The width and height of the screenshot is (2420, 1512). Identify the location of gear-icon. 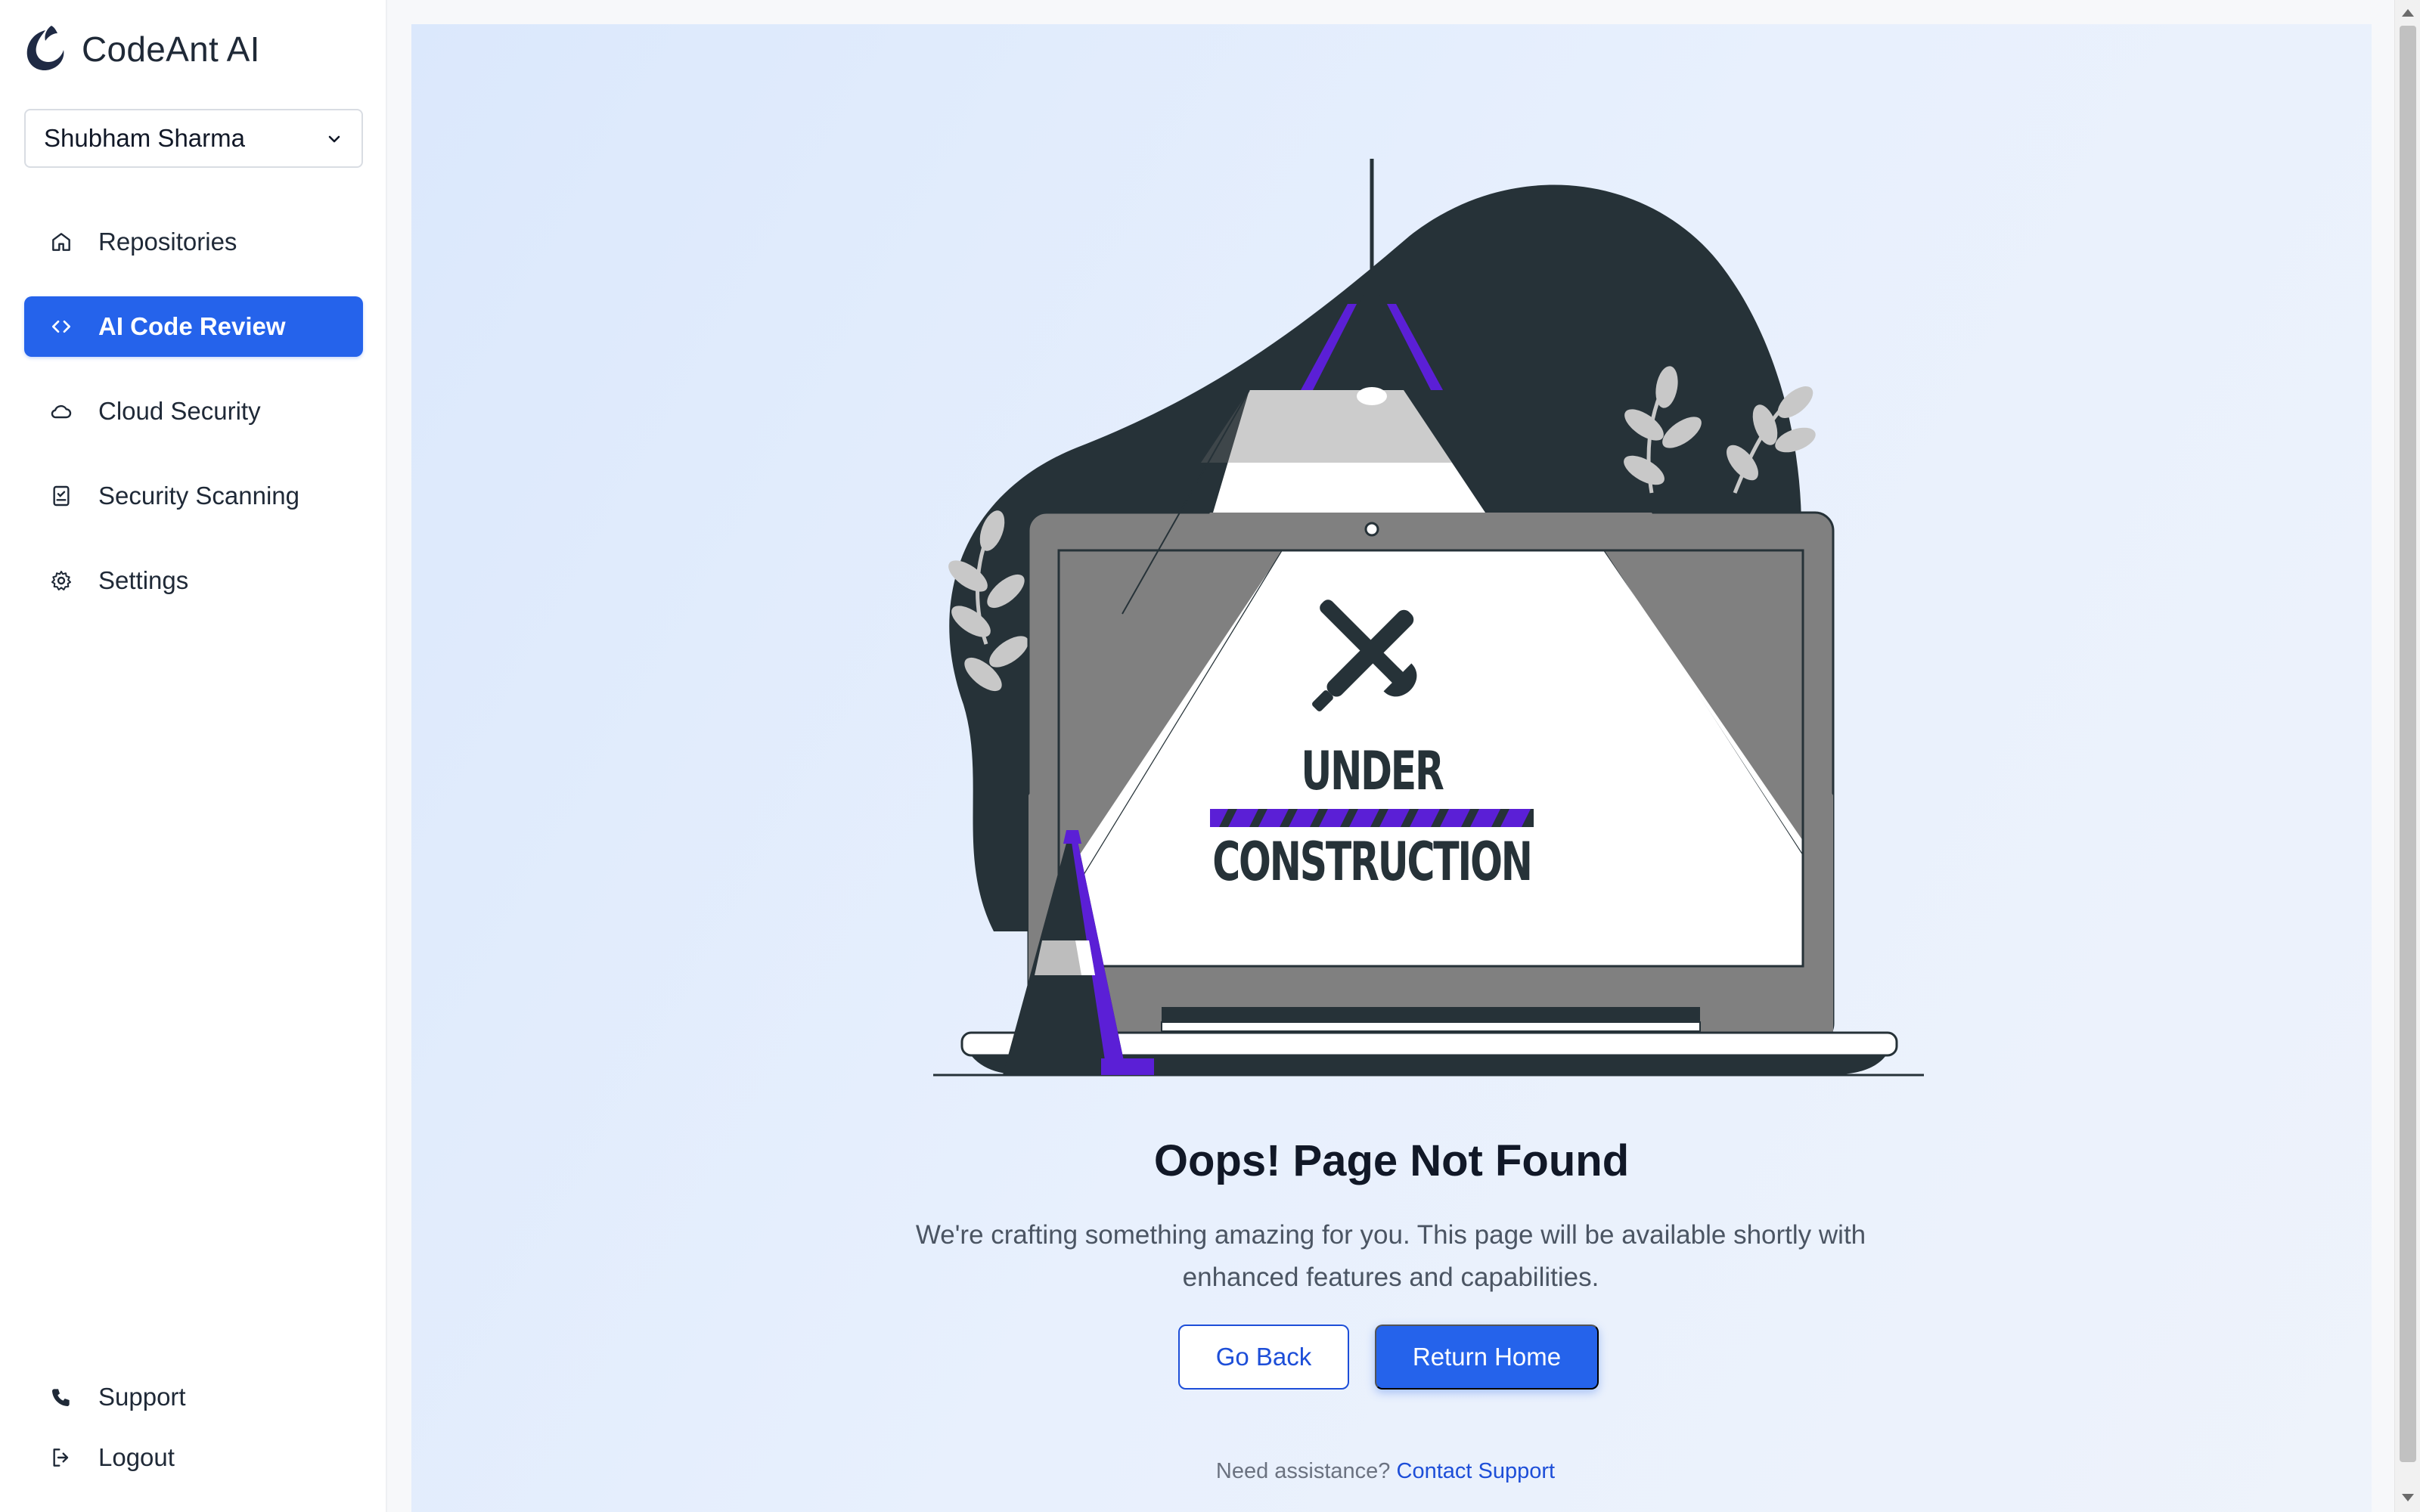
(61, 580).